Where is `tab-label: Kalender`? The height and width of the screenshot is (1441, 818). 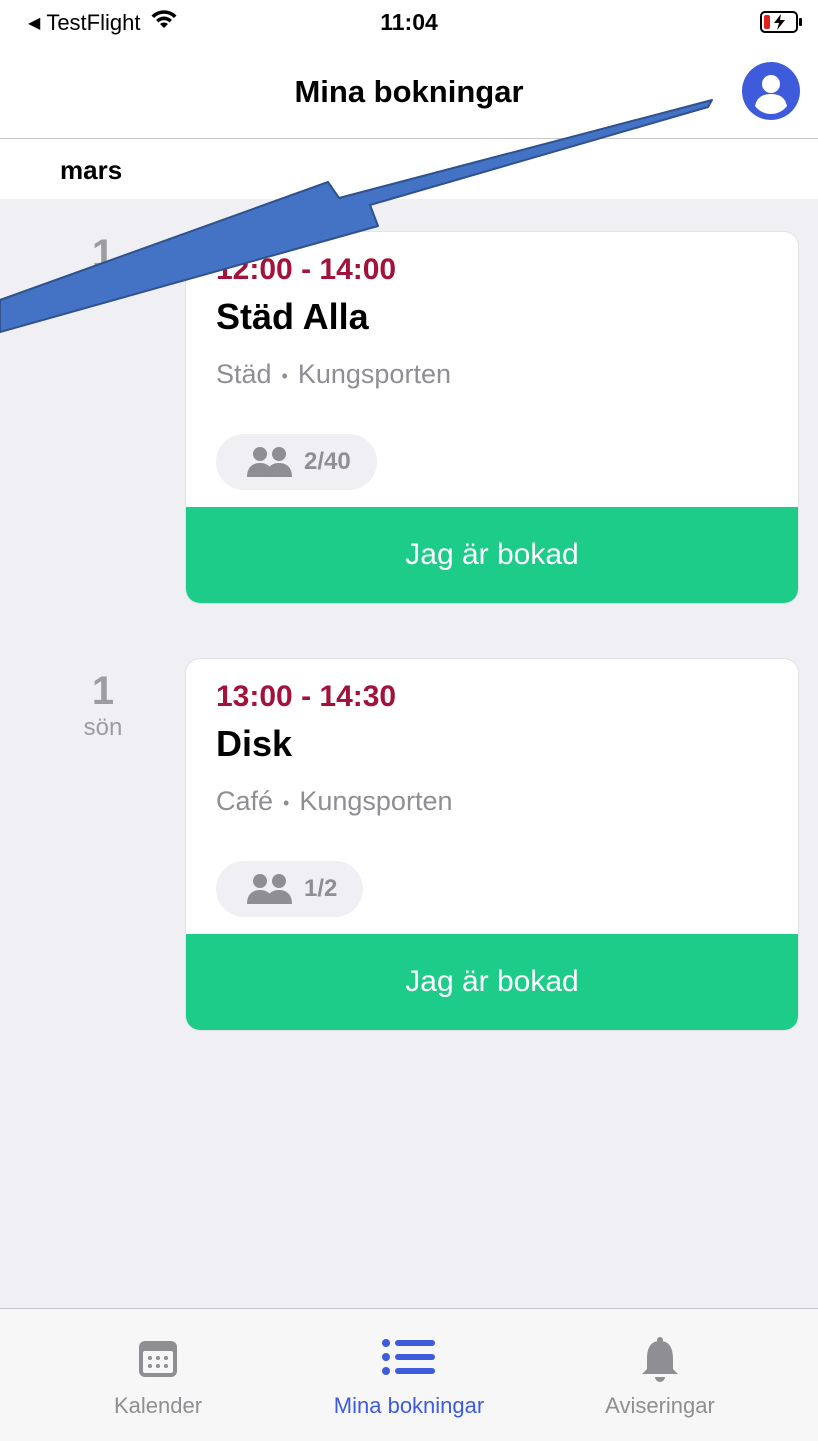 tab-label: Kalender is located at coordinates (158, 1405).